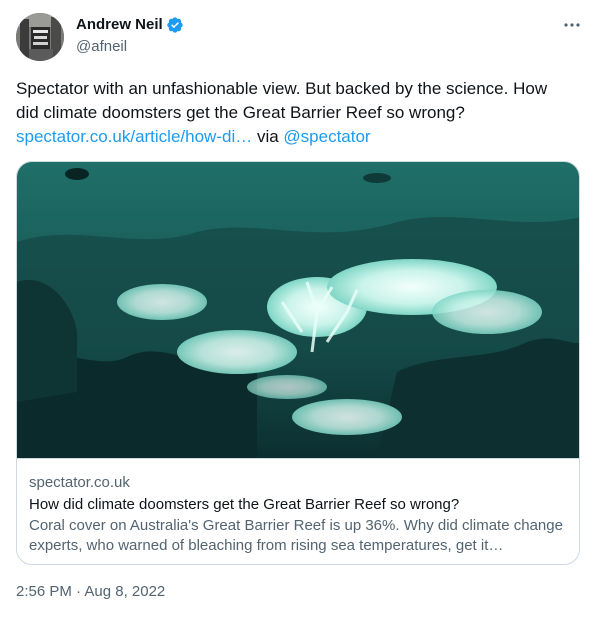 This screenshot has height=618, width=601. I want to click on mention-link: @spectator, so click(326, 136).